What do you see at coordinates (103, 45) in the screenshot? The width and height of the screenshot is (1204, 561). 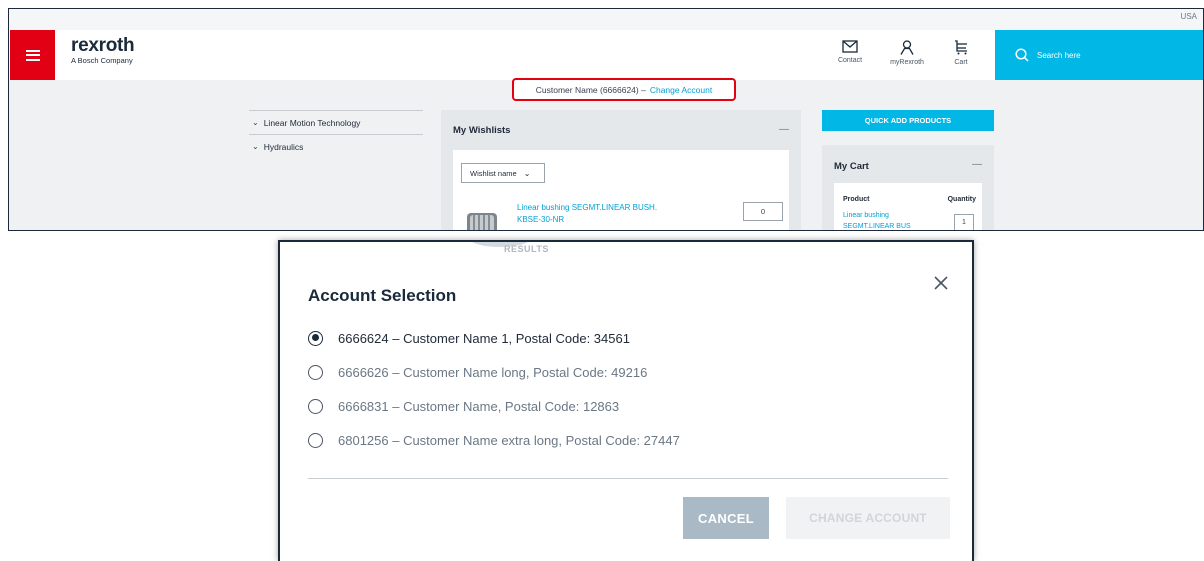 I see `logo-wordmark: rexroth` at bounding box center [103, 45].